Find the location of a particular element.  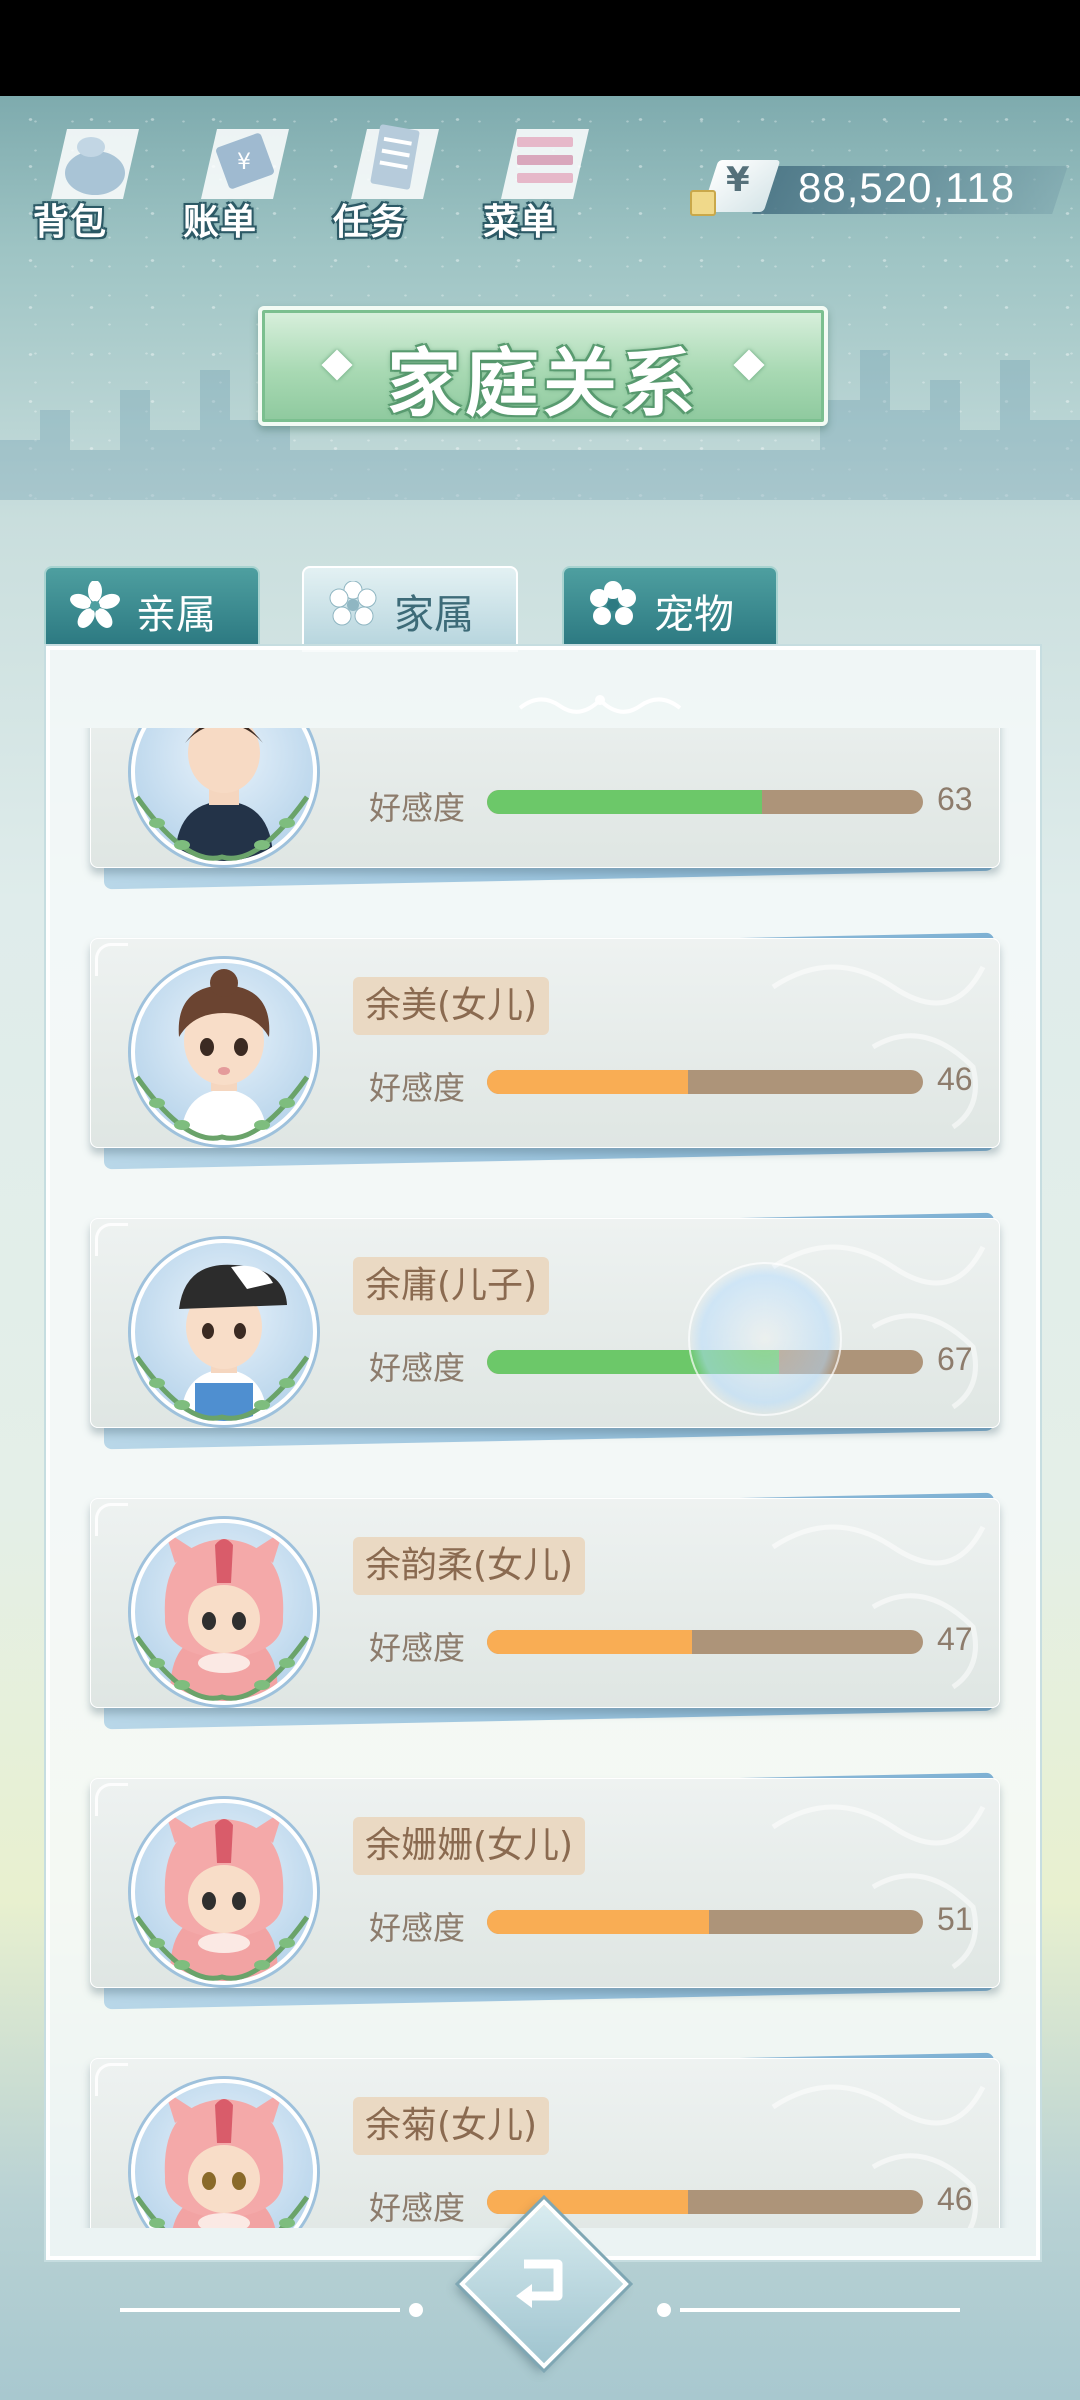

nav-bag-button: 背包 is located at coordinates (90, 180).